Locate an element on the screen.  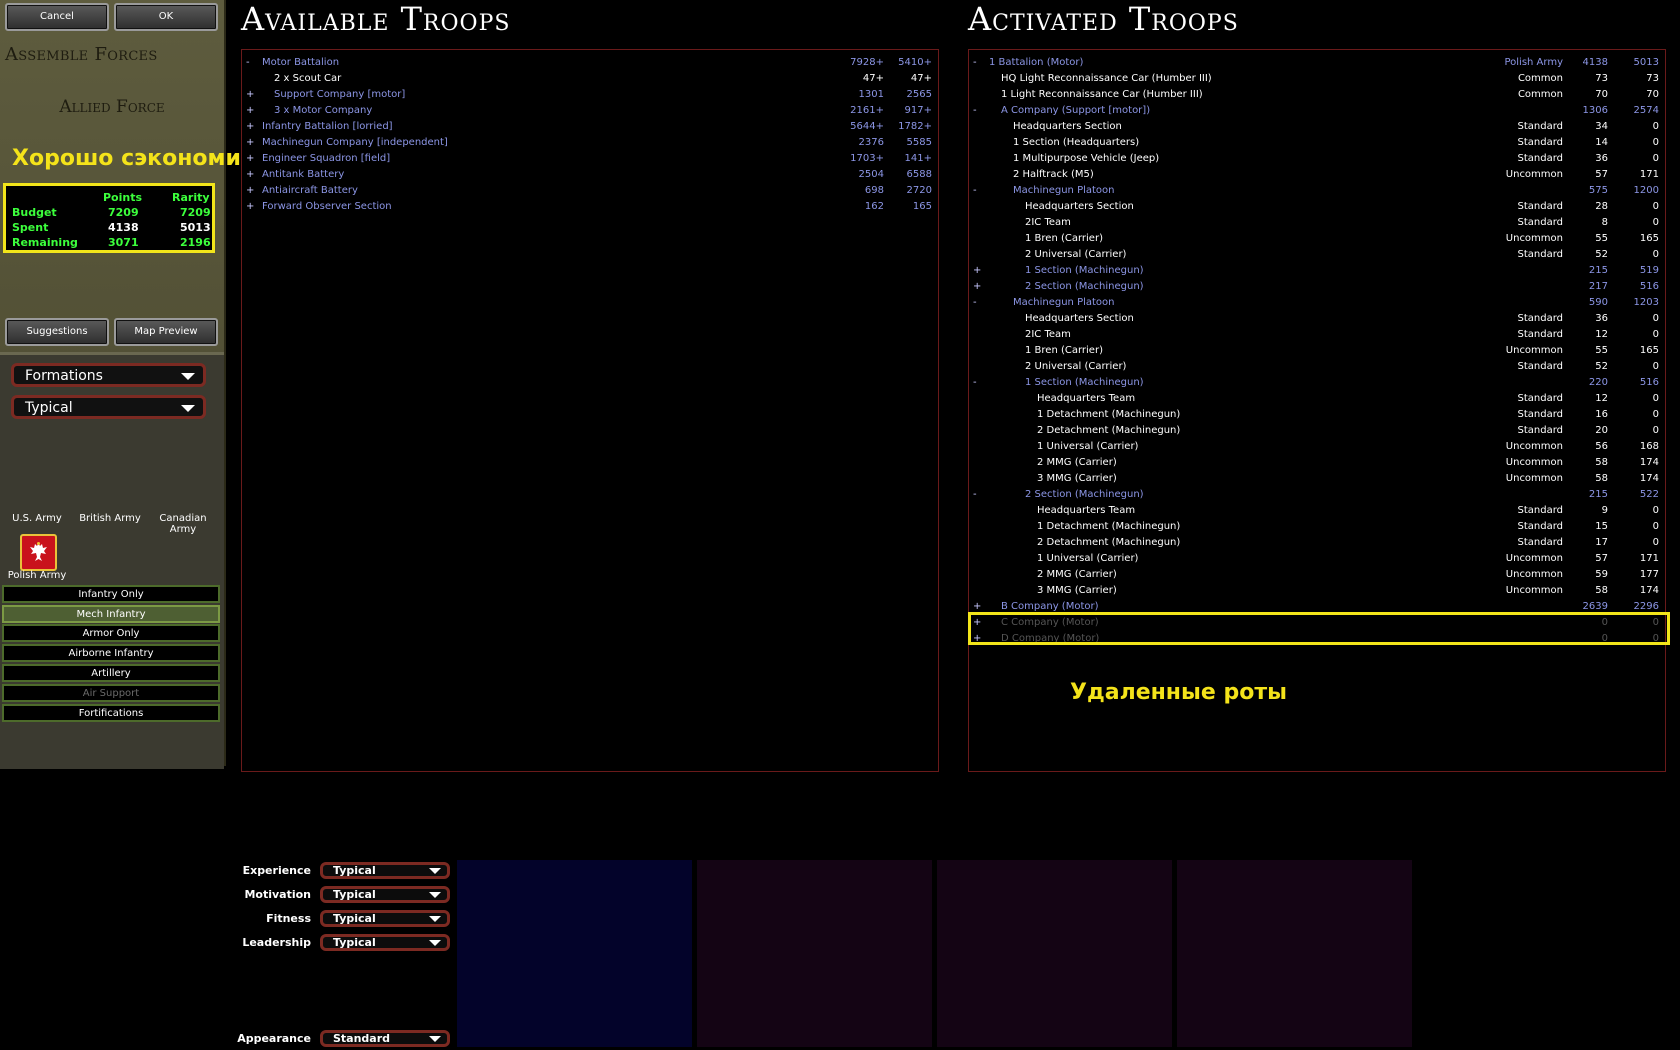
troop-row: 1 Universal (Carrier) Uncommon 56 168 is located at coordinates (1316, 447).